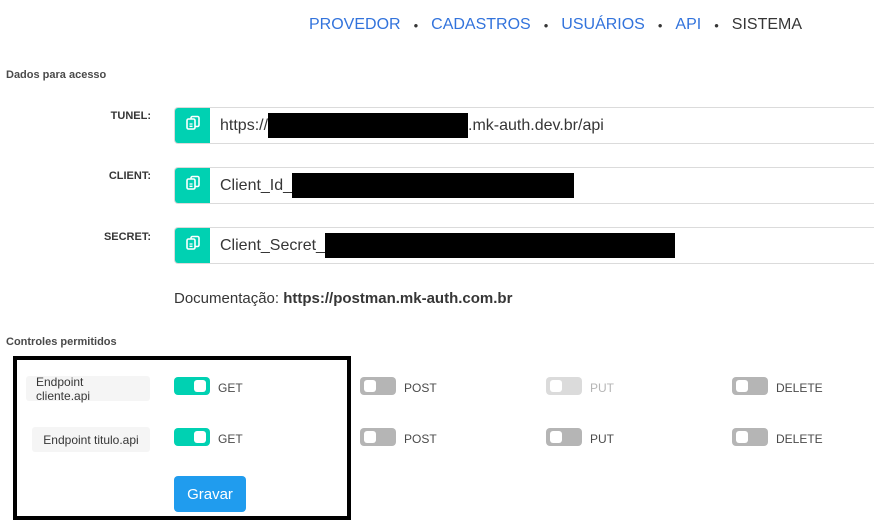 This screenshot has height=525, width=874. What do you see at coordinates (564, 386) in the screenshot?
I see `toggle-cliente-put` at bounding box center [564, 386].